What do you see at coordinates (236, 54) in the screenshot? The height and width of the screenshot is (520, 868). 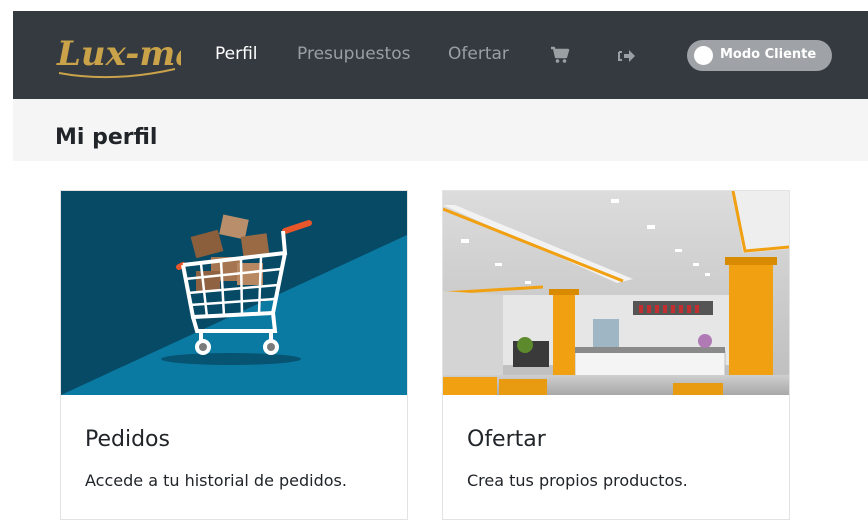 I see `nav-perfil: Perfil` at bounding box center [236, 54].